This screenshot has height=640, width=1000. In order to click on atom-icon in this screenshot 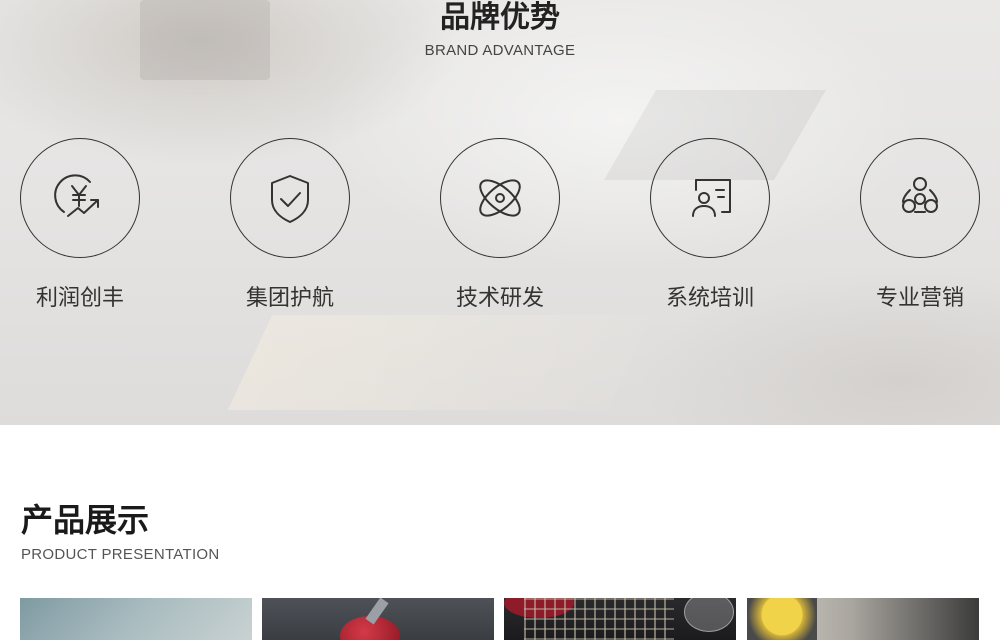, I will do `click(500, 198)`.